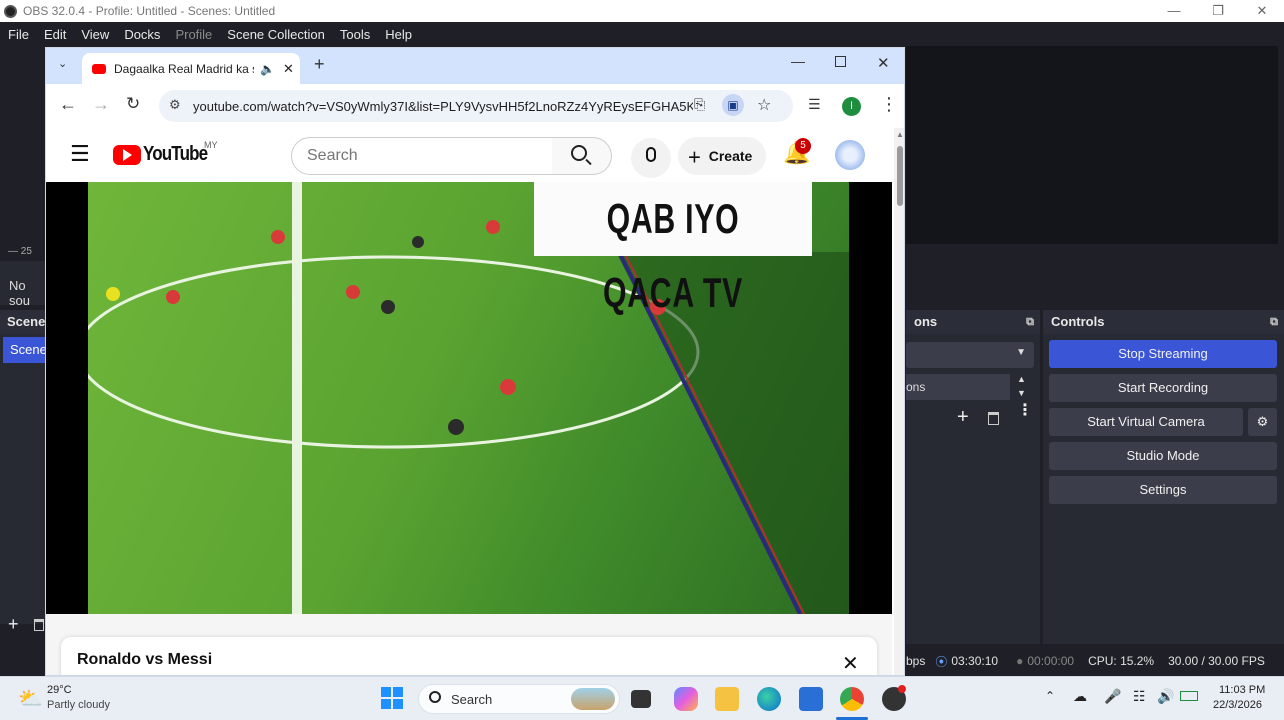  What do you see at coordinates (276, 34) in the screenshot?
I see `menu-scene-collection: Scene Collection` at bounding box center [276, 34].